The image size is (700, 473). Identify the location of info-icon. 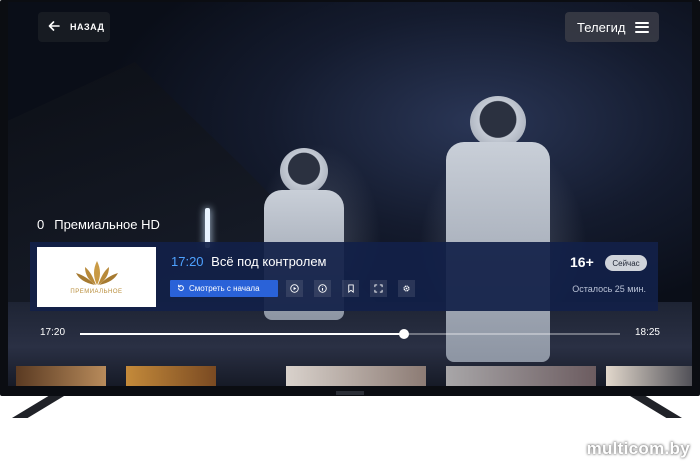
(322, 288).